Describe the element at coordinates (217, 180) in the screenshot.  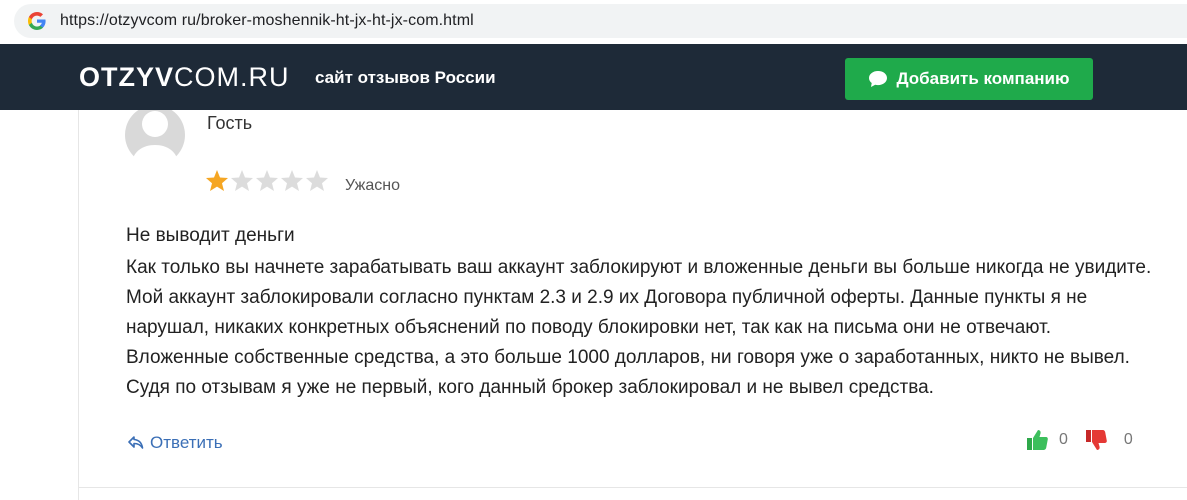
I see `star-filled-icon` at that location.